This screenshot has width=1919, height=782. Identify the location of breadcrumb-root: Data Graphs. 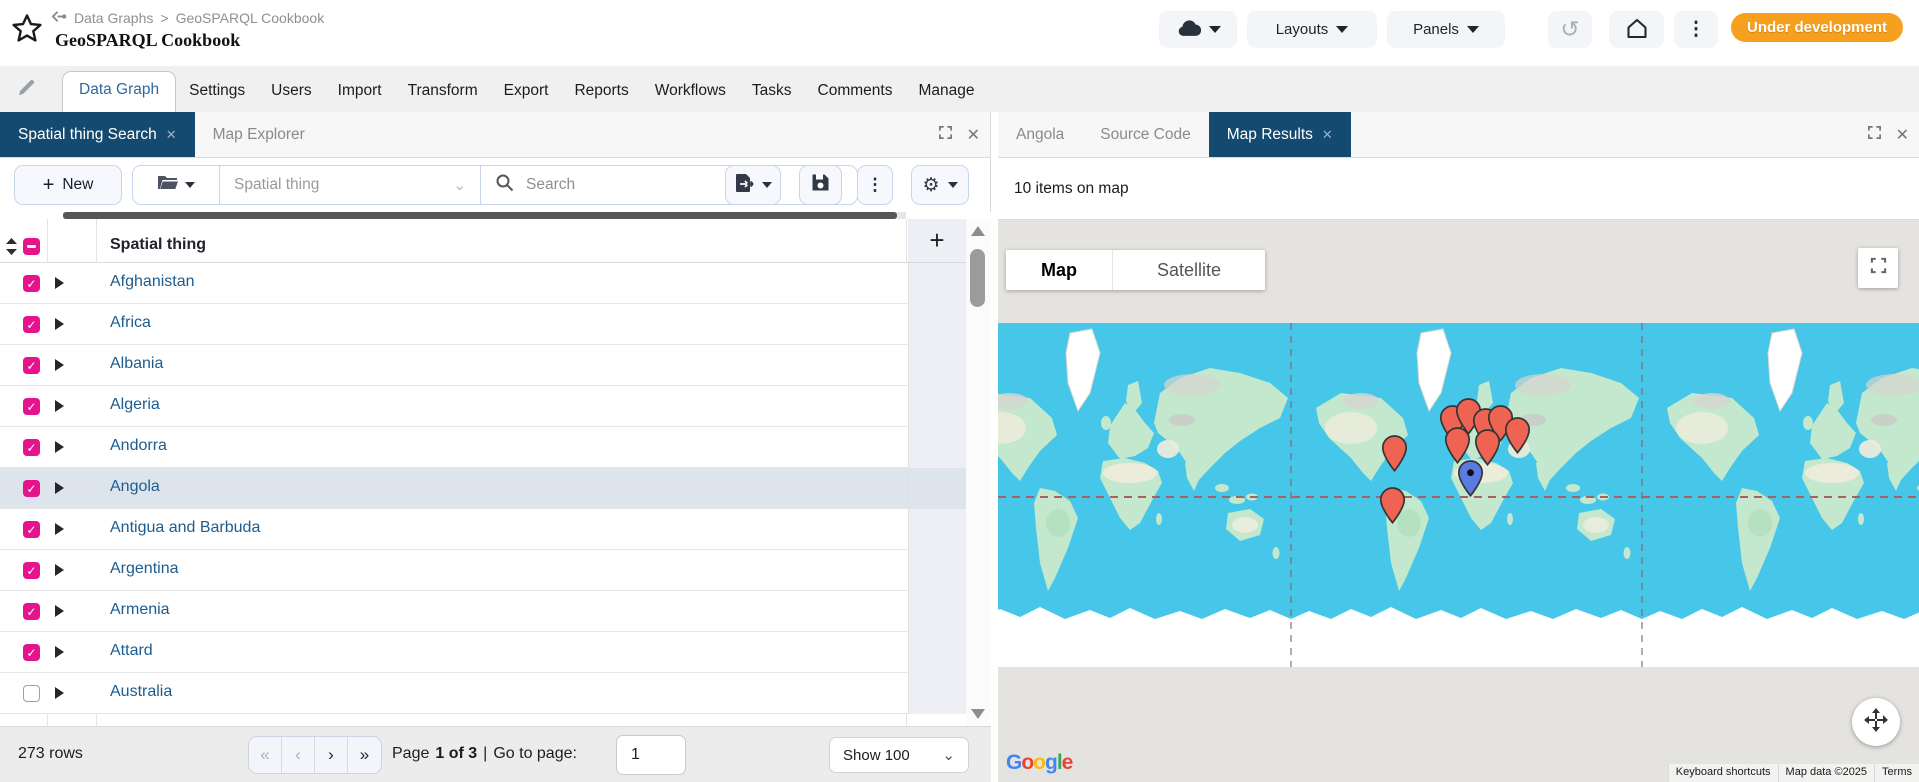
(113, 18).